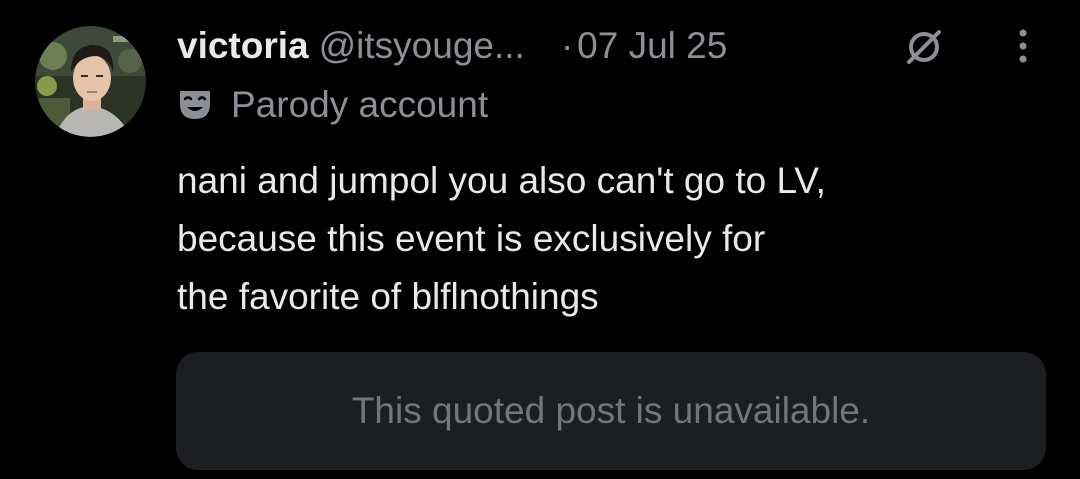 This screenshot has height=479, width=1080. I want to click on quoted-post-unavailable-text: This quoted post is unavailable., so click(611, 410).